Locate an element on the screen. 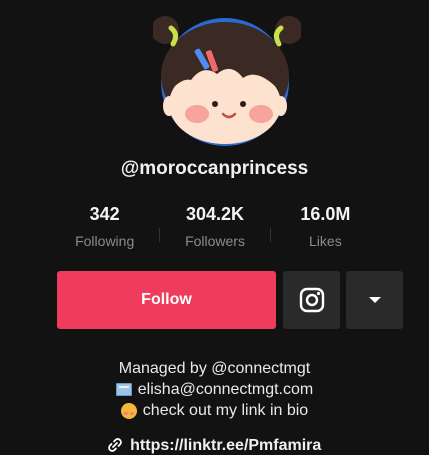 Image resolution: width=429 pixels, height=455 pixels. following-count: 342 is located at coordinates (104, 214).